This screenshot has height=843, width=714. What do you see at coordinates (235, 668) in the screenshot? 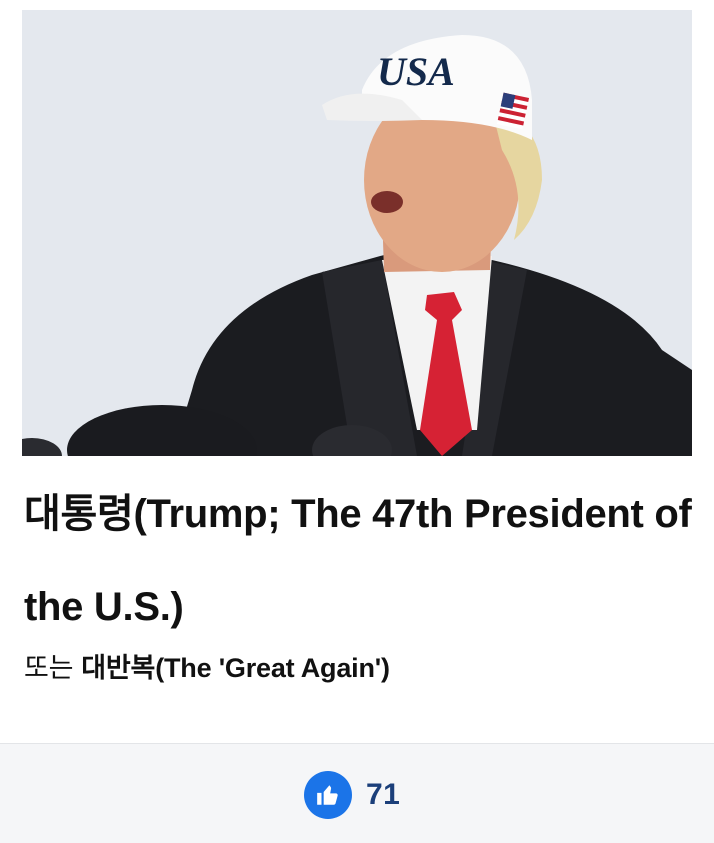
I see `subline-strong: 대반복(The 'Great Again')` at bounding box center [235, 668].